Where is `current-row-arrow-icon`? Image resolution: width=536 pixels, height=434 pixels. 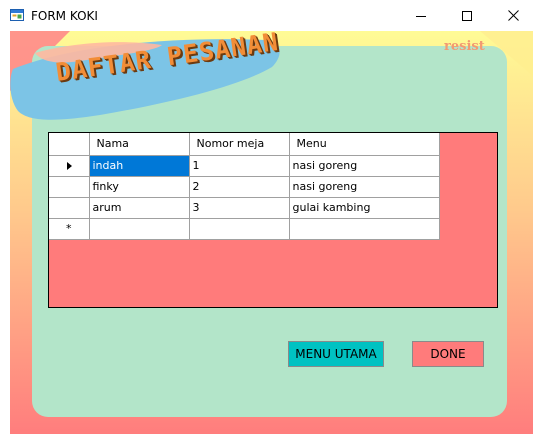
current-row-arrow-icon is located at coordinates (70, 166).